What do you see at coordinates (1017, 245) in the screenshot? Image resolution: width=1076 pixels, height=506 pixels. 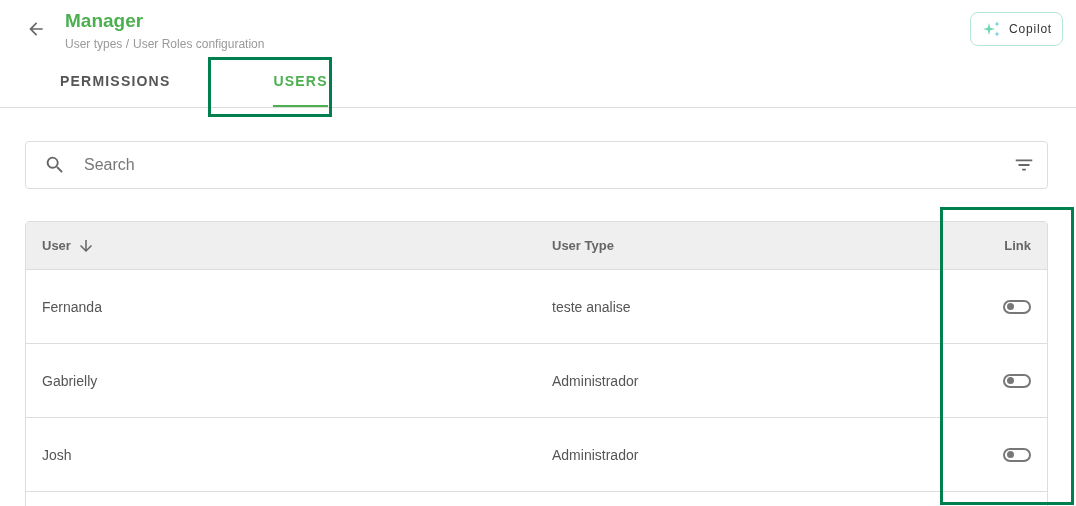 I see `column-header: Link` at bounding box center [1017, 245].